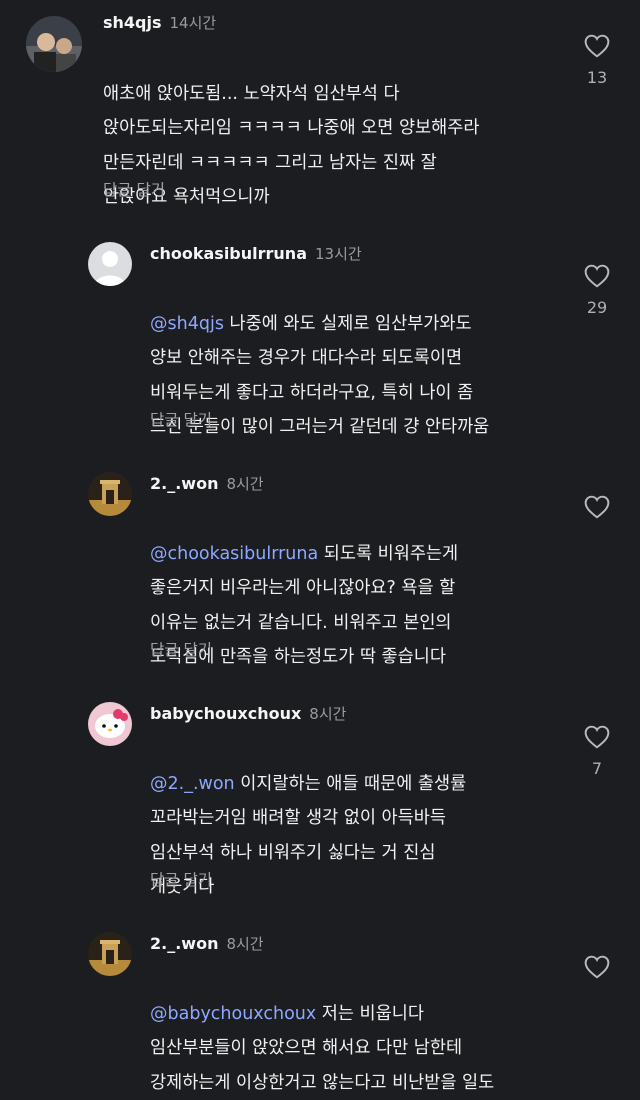 The image size is (640, 1100). I want to click on mention-link: @2._.won, so click(192, 784).